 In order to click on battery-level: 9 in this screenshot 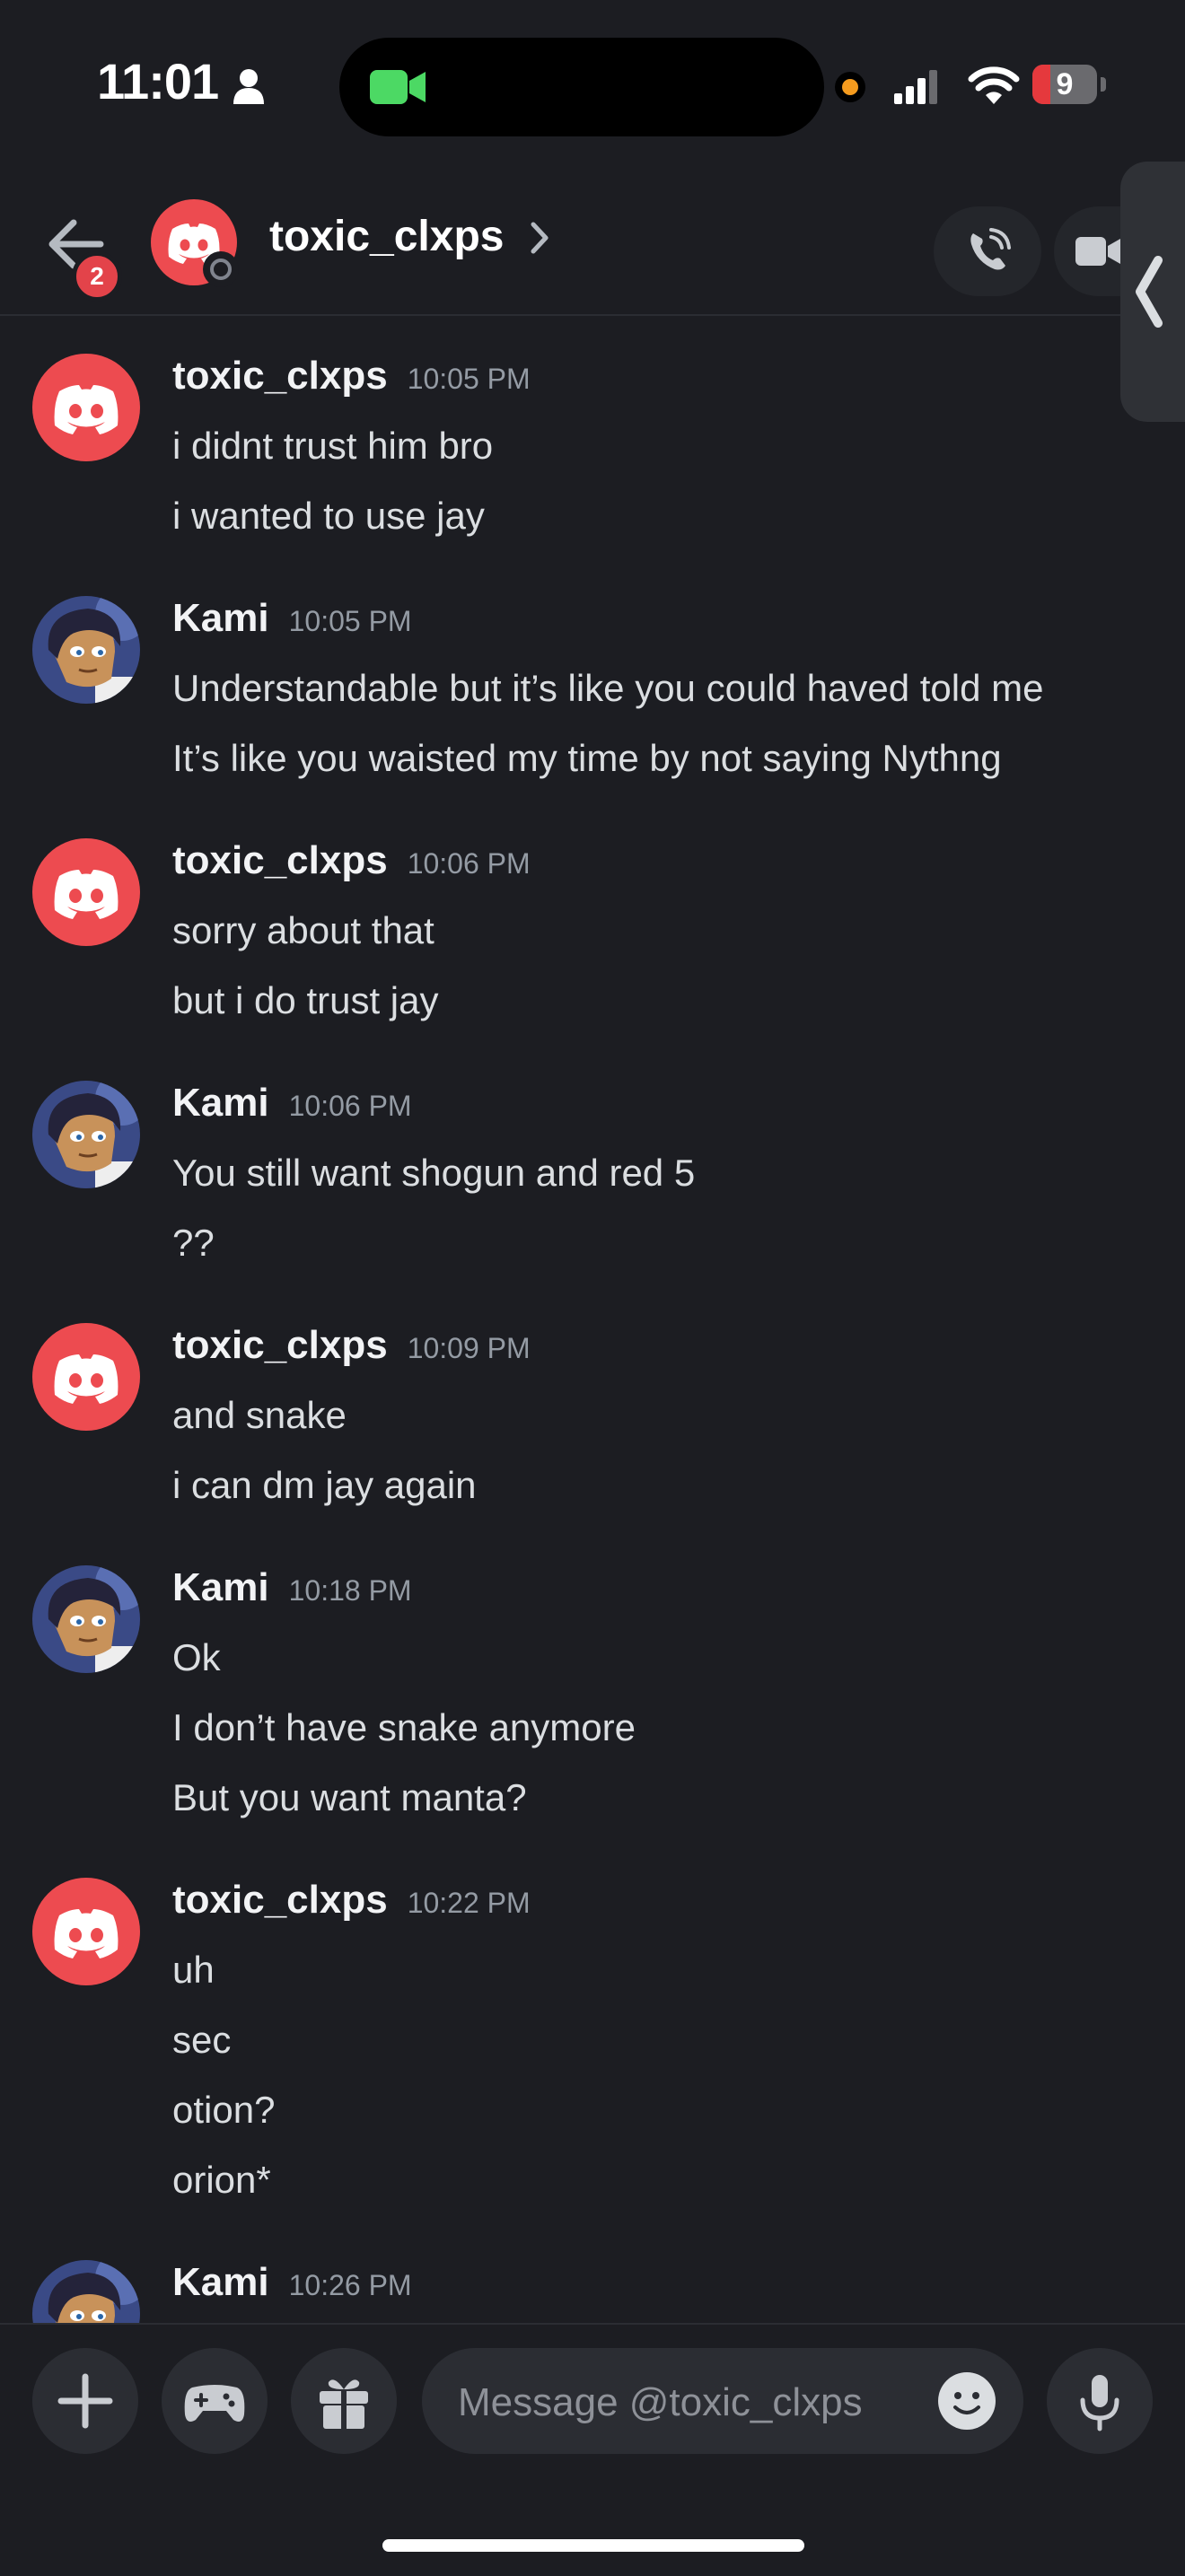, I will do `click(1065, 84)`.